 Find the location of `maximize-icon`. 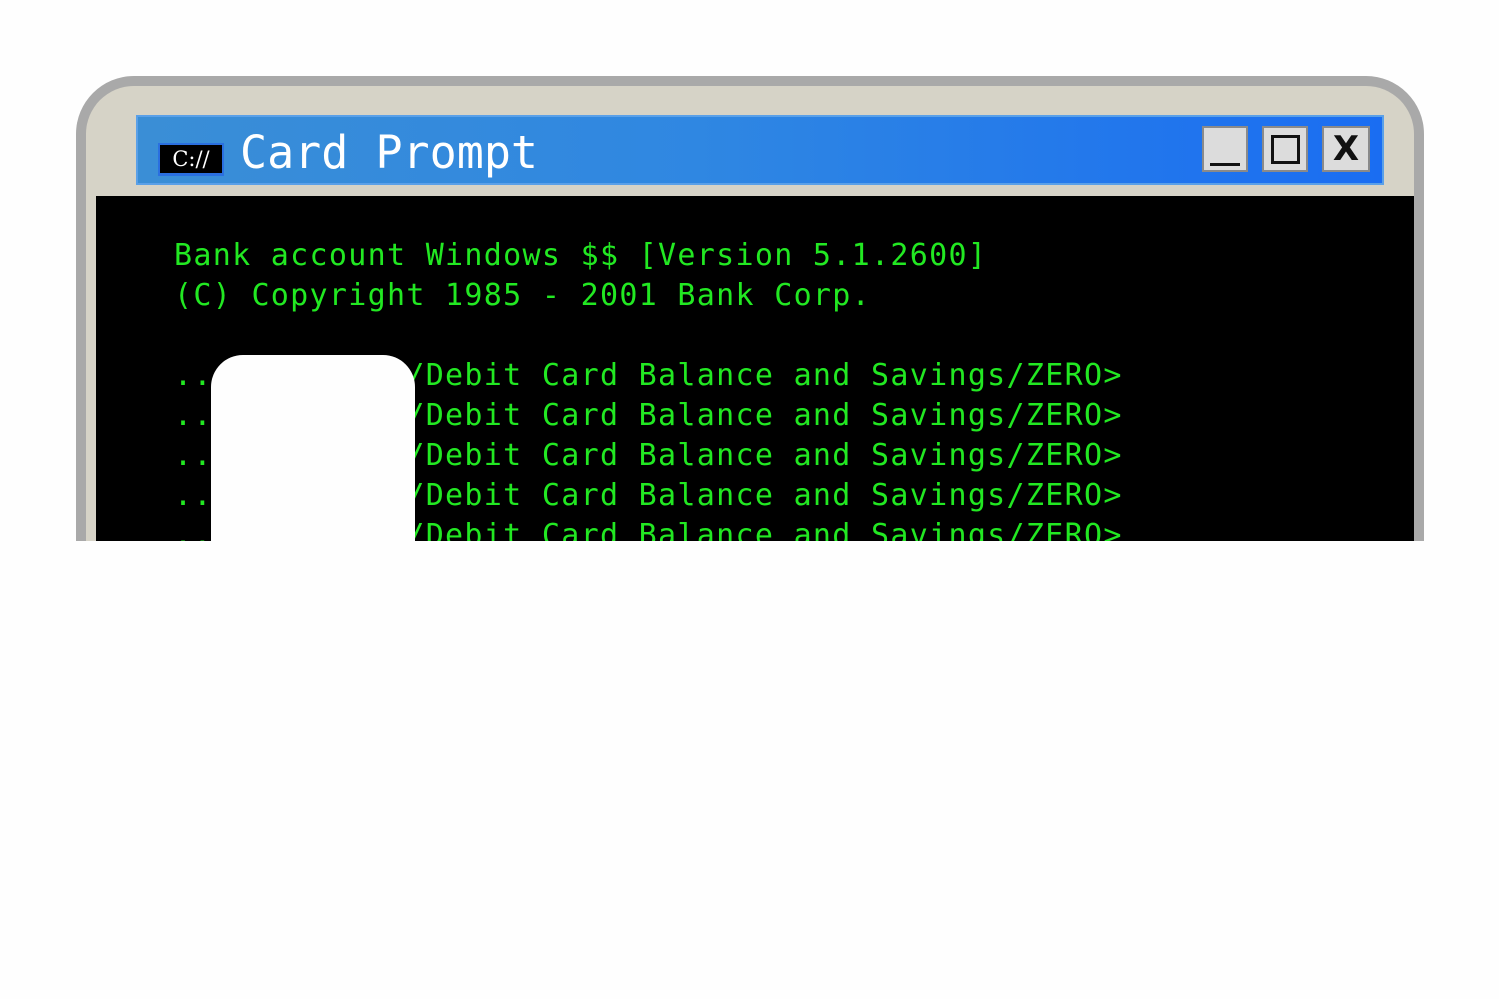

maximize-icon is located at coordinates (1285, 149).